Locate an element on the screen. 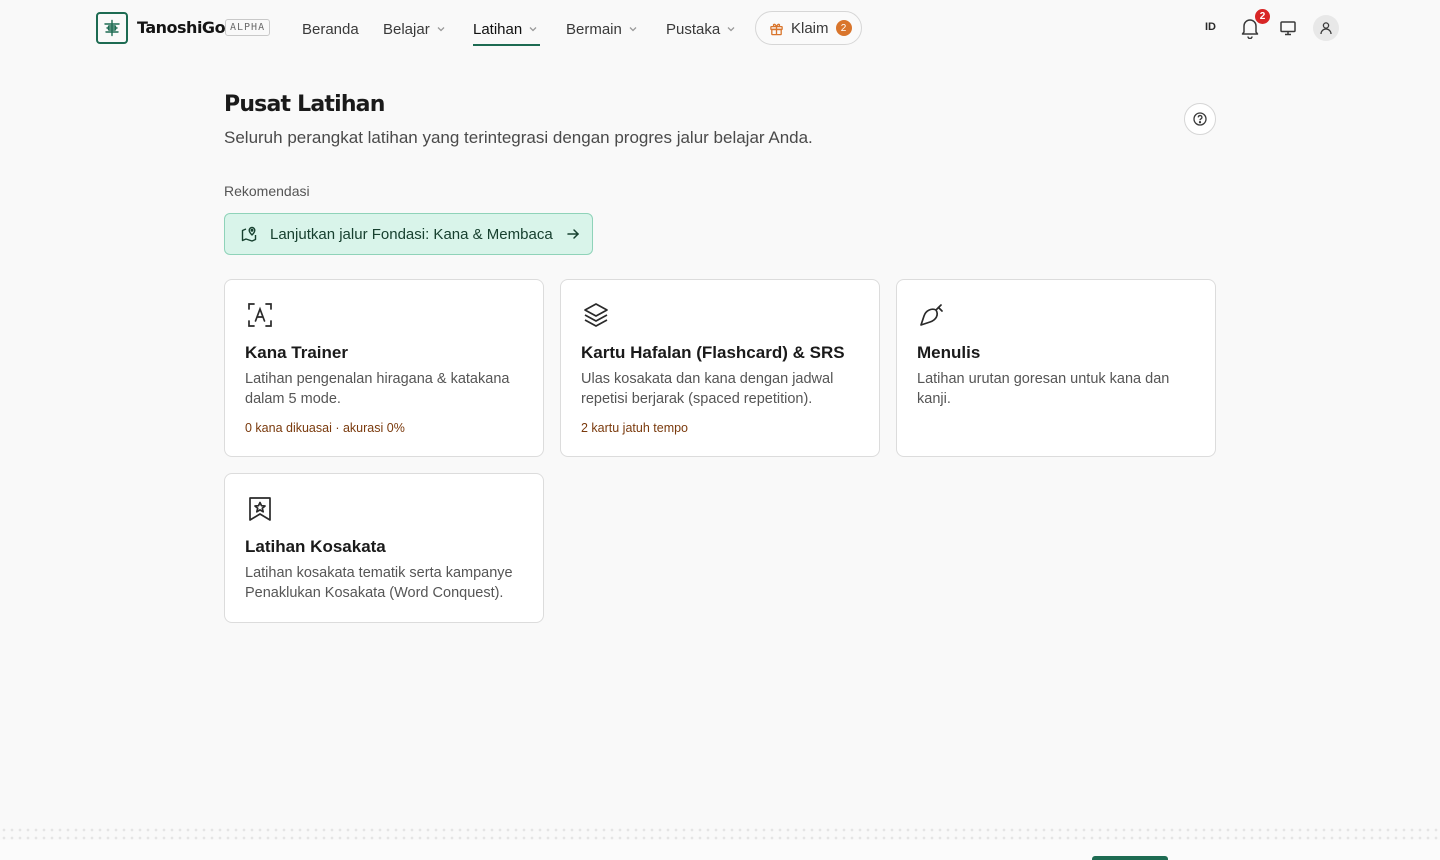 This screenshot has width=1440, height=860. alpha-badge: ALPHA is located at coordinates (248, 27).